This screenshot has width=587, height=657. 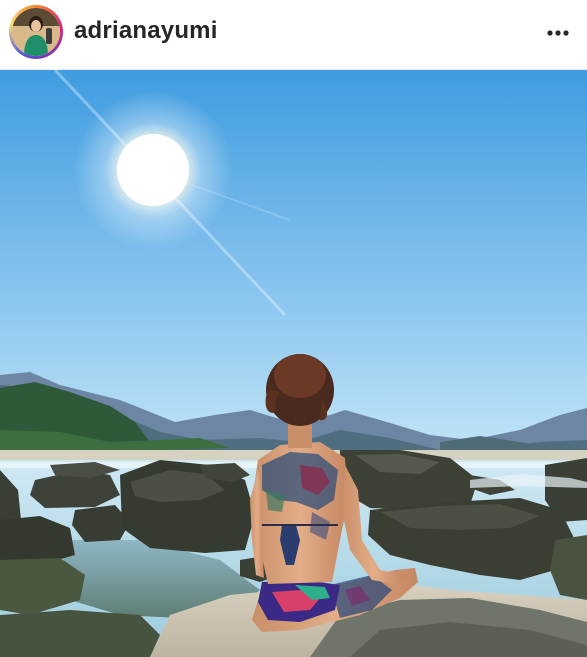 I want to click on avatar-story-ring, so click(x=36, y=32).